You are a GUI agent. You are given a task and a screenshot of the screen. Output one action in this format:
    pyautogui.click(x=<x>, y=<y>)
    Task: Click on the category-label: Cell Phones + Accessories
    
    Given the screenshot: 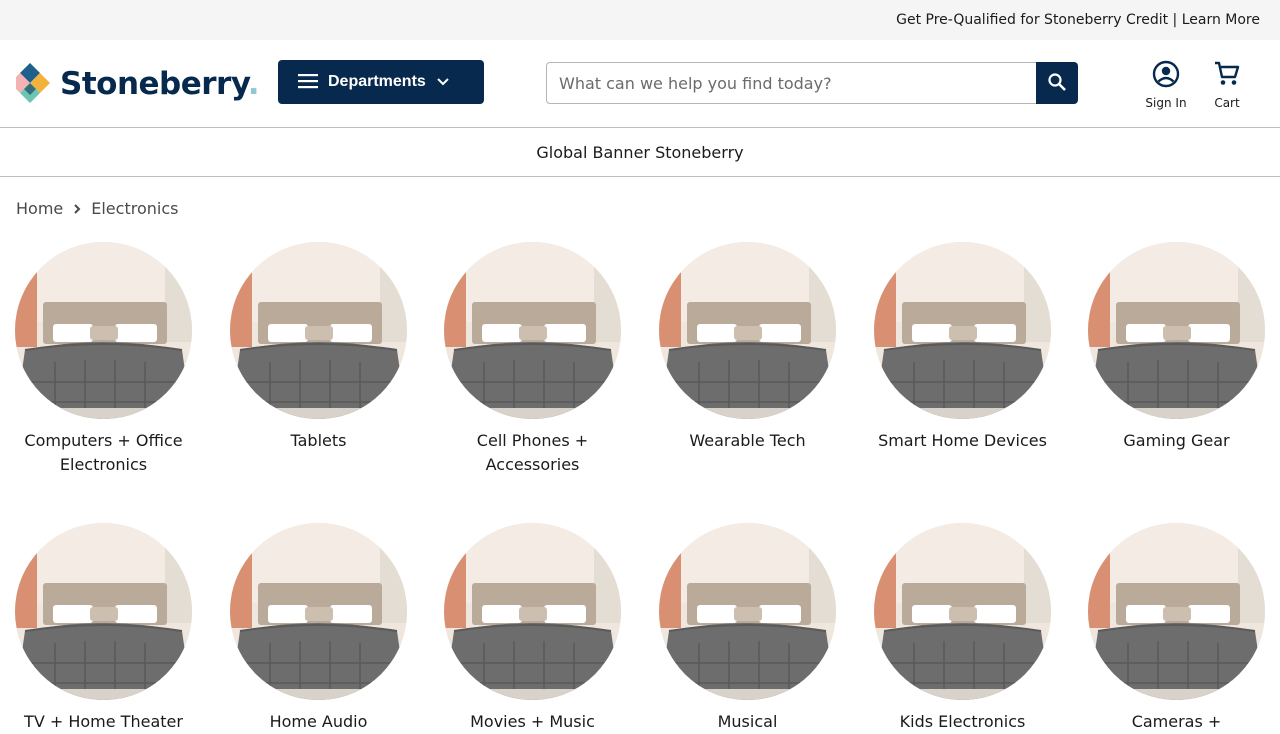 What is the action you would take?
    pyautogui.click(x=532, y=452)
    